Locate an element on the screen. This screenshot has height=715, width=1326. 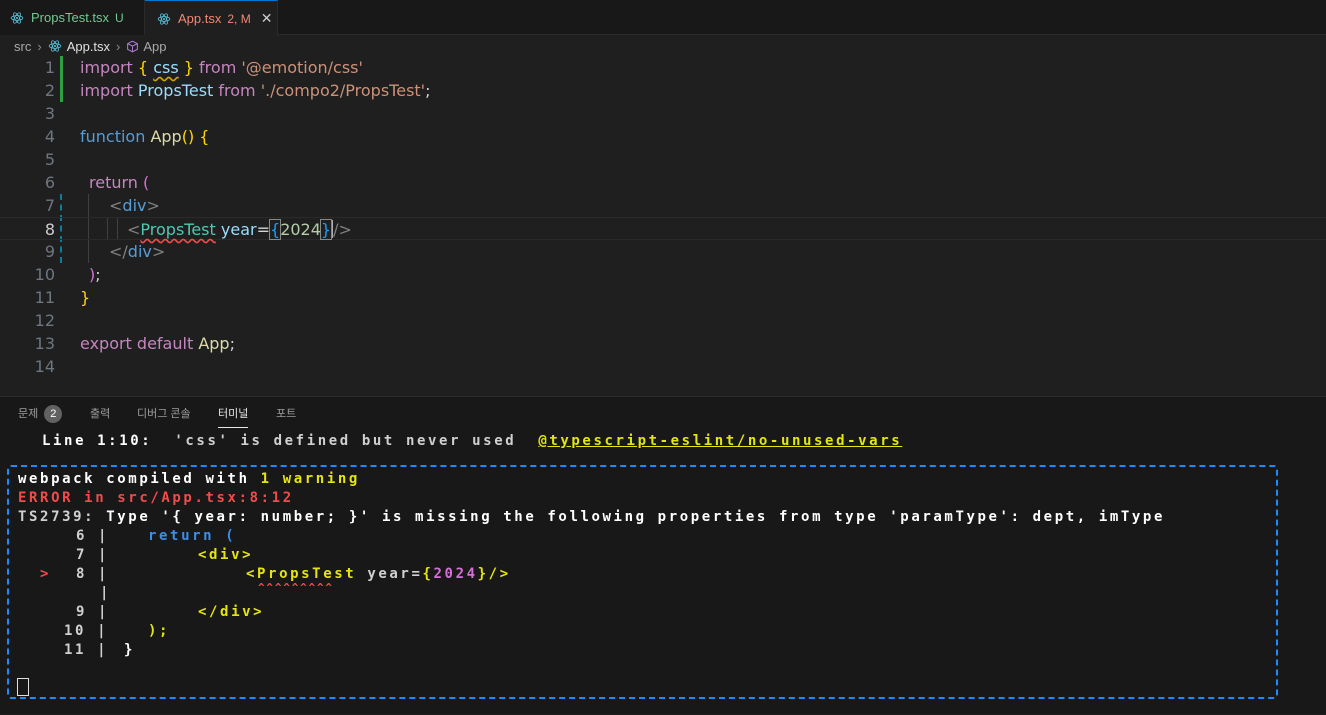
function-name: App is located at coordinates (166, 136).